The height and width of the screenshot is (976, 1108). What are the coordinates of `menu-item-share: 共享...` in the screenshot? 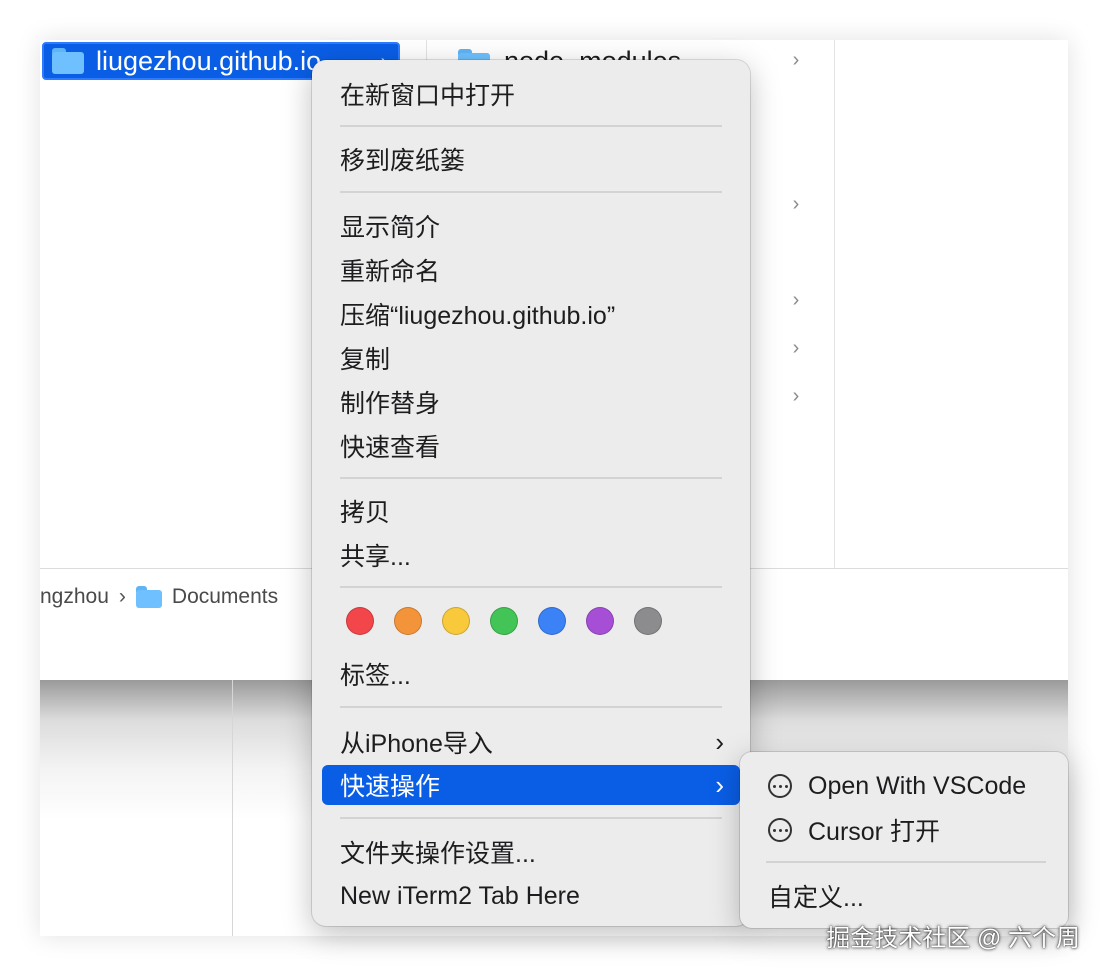 It's located at (531, 555).